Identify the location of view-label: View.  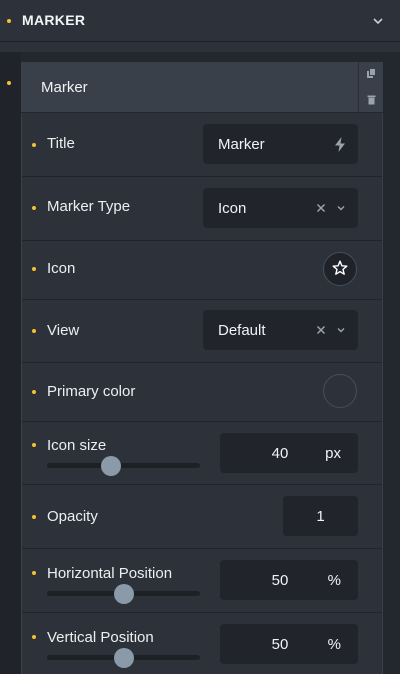
(63, 330).